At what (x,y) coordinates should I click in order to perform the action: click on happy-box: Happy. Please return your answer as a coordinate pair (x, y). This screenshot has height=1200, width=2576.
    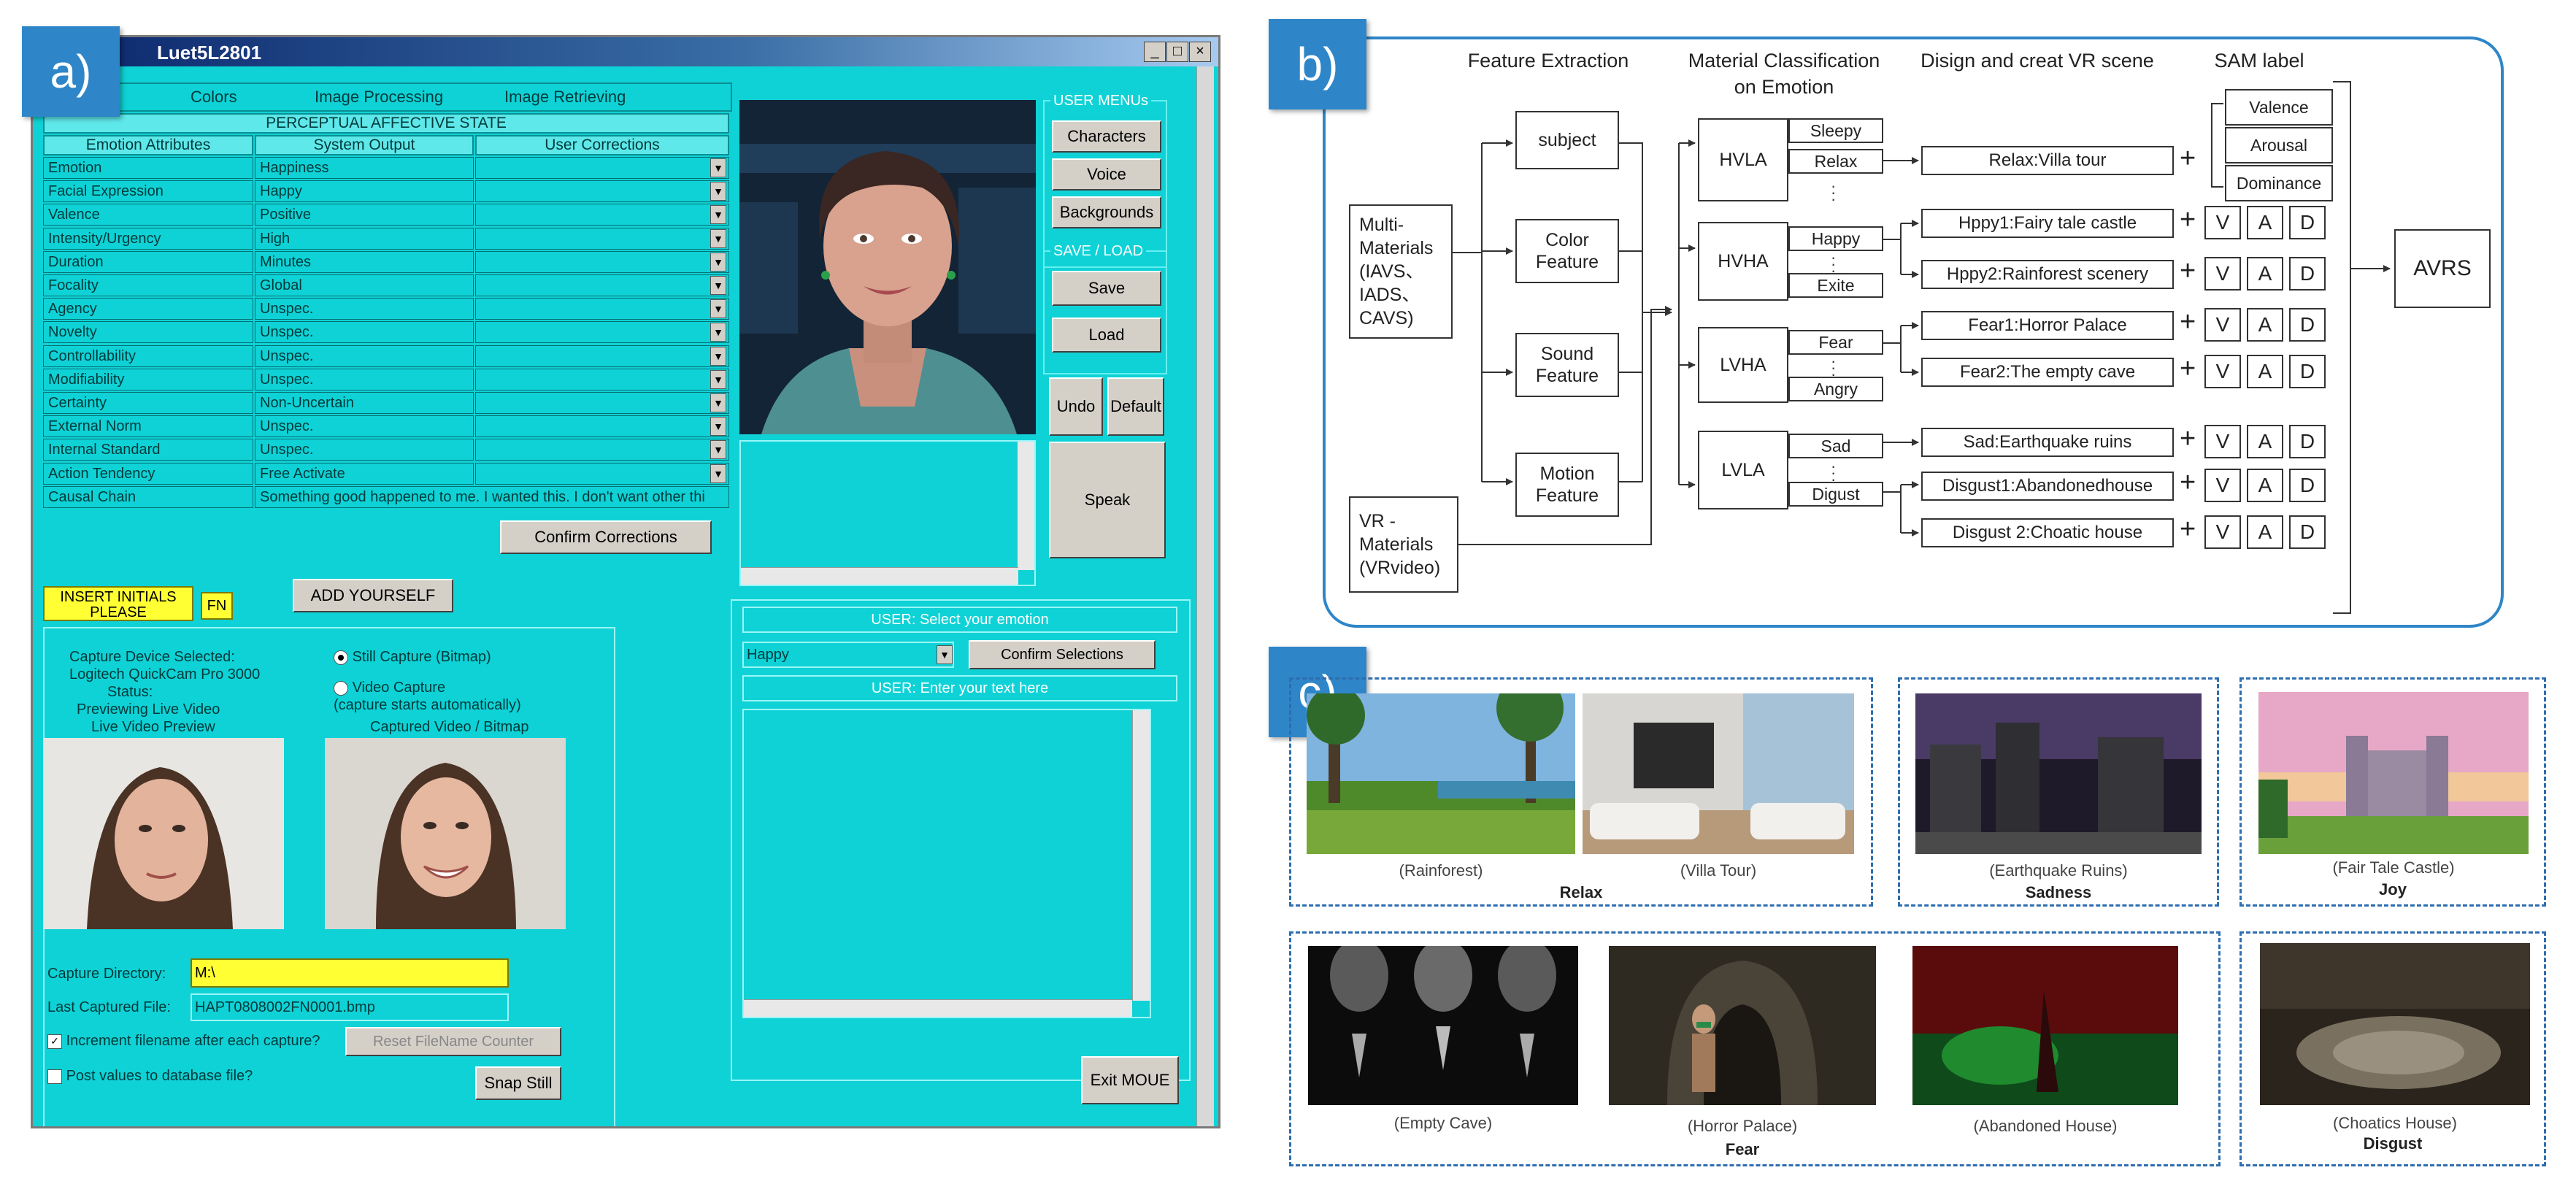
    Looking at the image, I should click on (1835, 238).